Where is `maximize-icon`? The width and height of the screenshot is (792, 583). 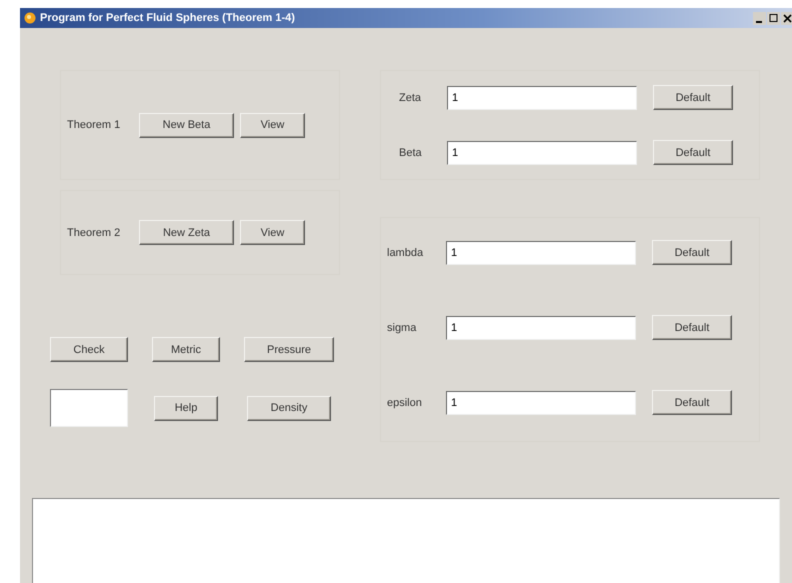
maximize-icon is located at coordinates (773, 18).